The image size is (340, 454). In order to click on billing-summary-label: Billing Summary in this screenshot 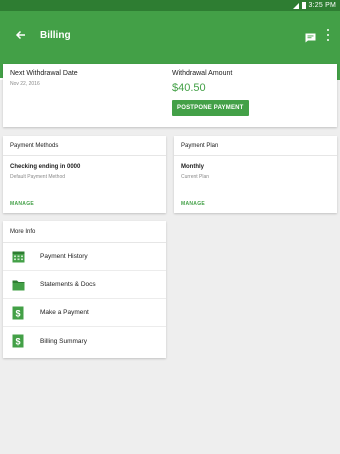, I will do `click(63, 341)`.